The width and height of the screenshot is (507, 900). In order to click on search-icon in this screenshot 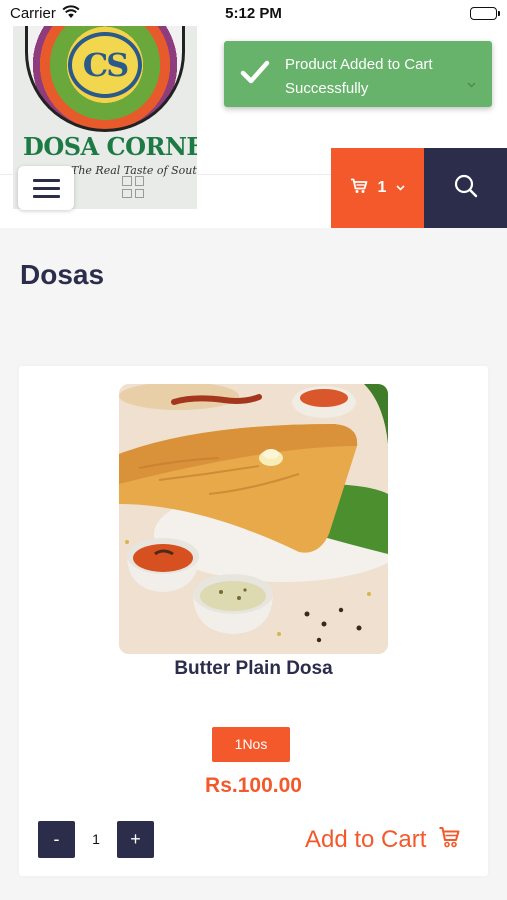, I will do `click(466, 188)`.